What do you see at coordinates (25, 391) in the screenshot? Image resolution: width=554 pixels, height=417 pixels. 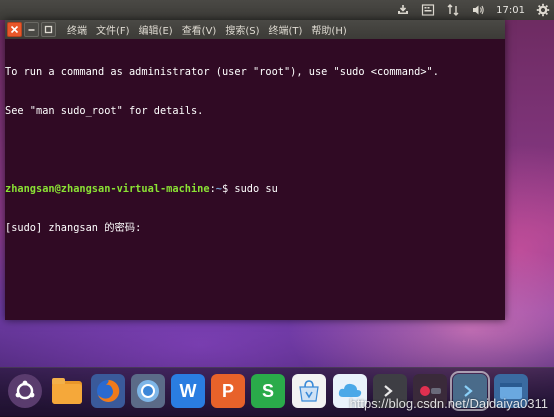 I see `ubuntu-logo-icon` at bounding box center [25, 391].